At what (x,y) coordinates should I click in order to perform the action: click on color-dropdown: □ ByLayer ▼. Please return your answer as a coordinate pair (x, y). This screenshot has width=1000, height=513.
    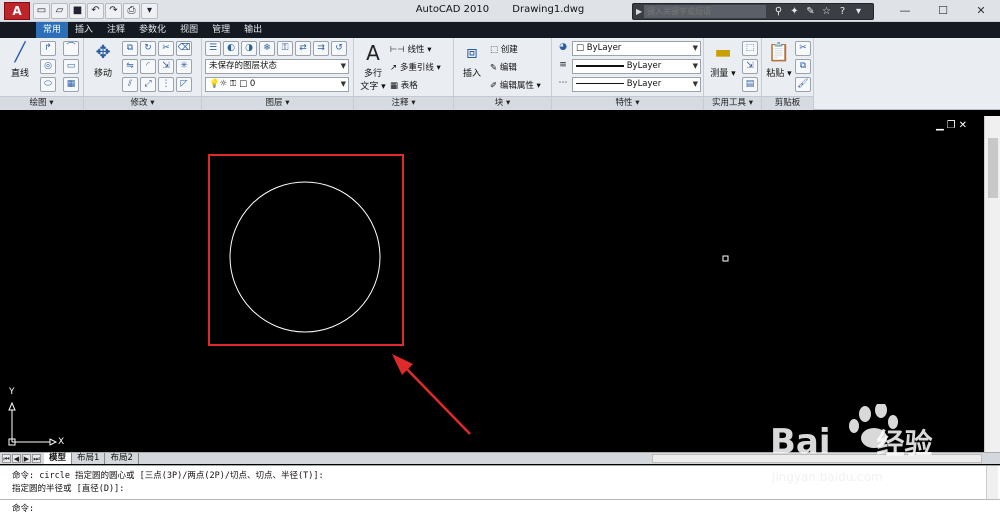
    Looking at the image, I should click on (636, 48).